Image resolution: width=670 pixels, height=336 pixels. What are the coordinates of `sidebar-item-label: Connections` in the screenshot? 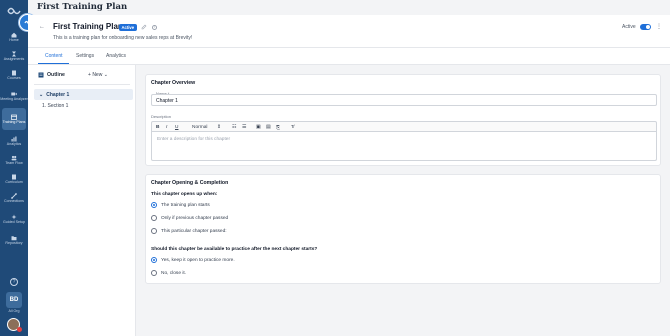 It's located at (14, 200).